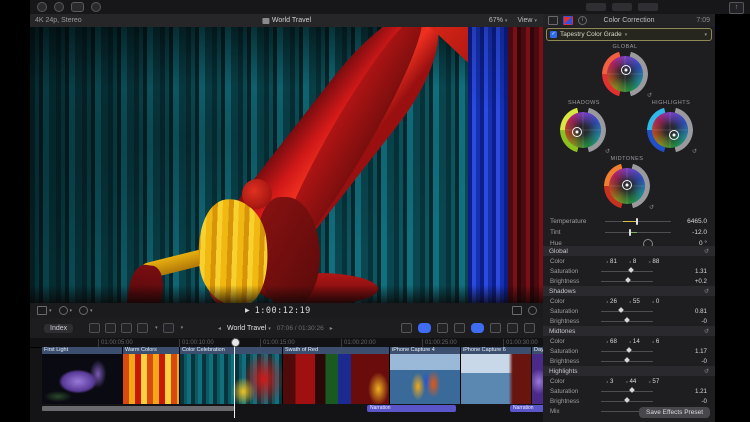 This screenshot has width=750, height=422. What do you see at coordinates (582, 20) in the screenshot?
I see `info-inspector-icon: i` at bounding box center [582, 20].